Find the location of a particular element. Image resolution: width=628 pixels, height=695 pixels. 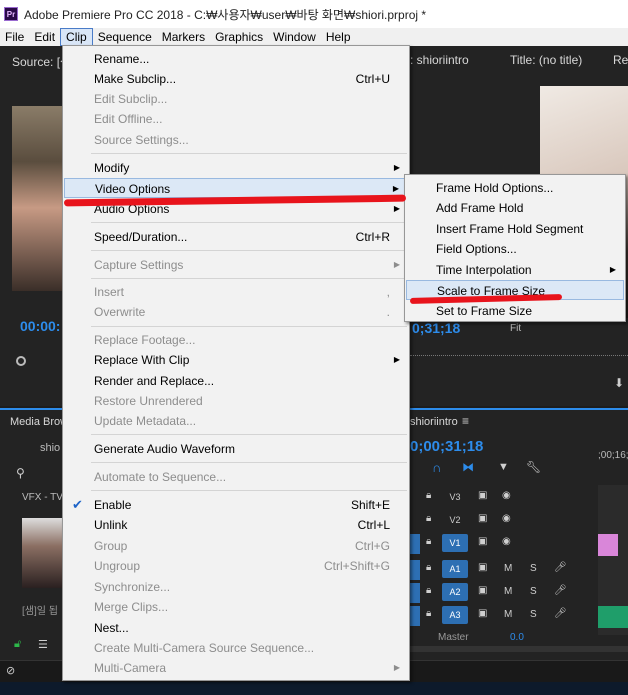

menu-item-unlink: Unlink Ctrl+L is located at coordinates (236, 525).